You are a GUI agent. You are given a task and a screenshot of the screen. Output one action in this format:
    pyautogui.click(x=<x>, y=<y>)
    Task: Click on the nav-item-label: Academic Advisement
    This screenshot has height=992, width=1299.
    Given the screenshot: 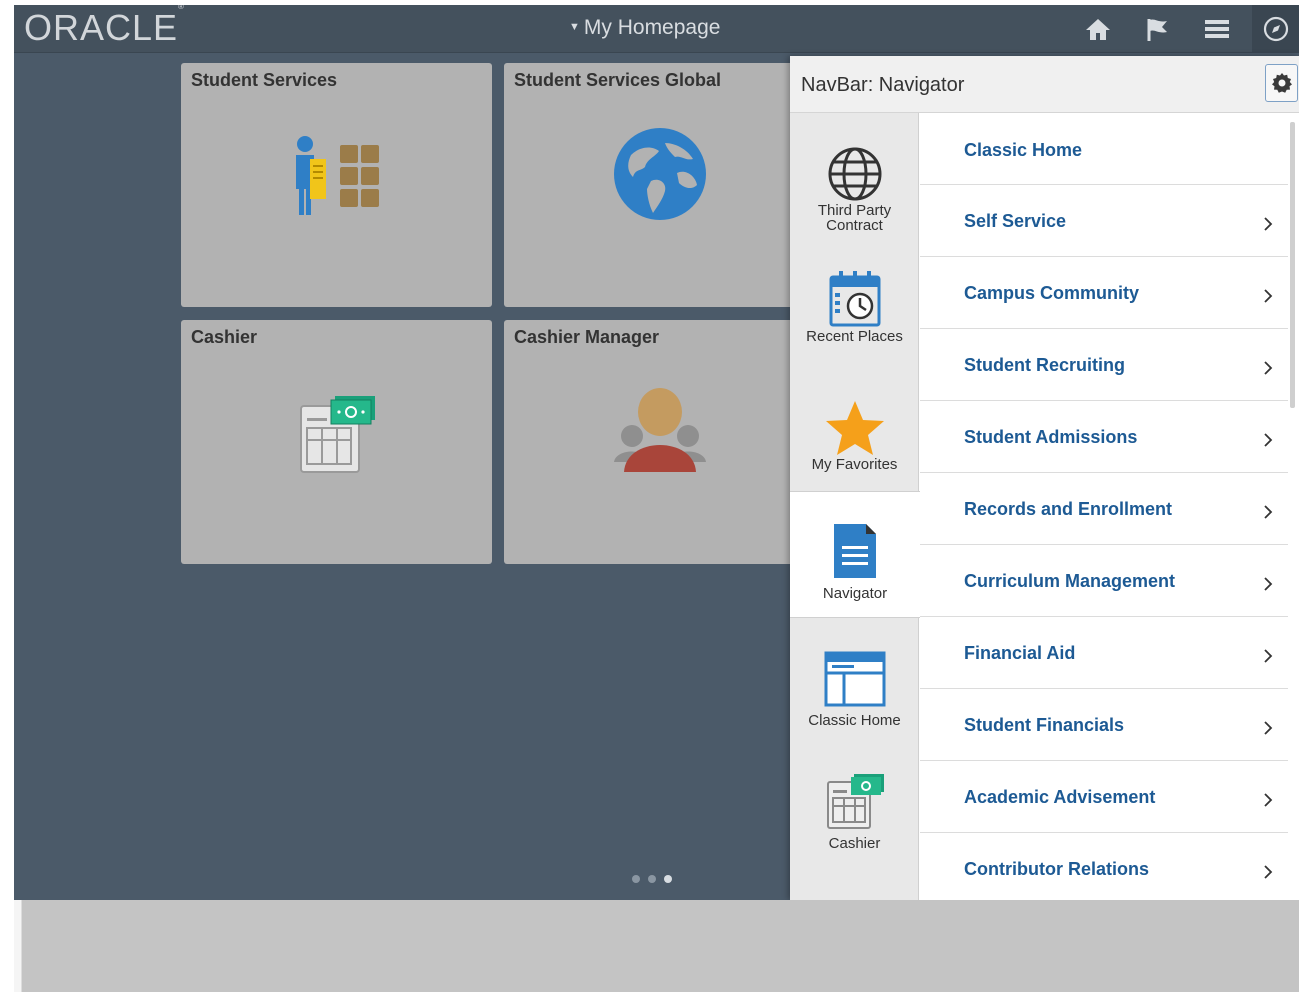 What is the action you would take?
    pyautogui.click(x=1060, y=797)
    